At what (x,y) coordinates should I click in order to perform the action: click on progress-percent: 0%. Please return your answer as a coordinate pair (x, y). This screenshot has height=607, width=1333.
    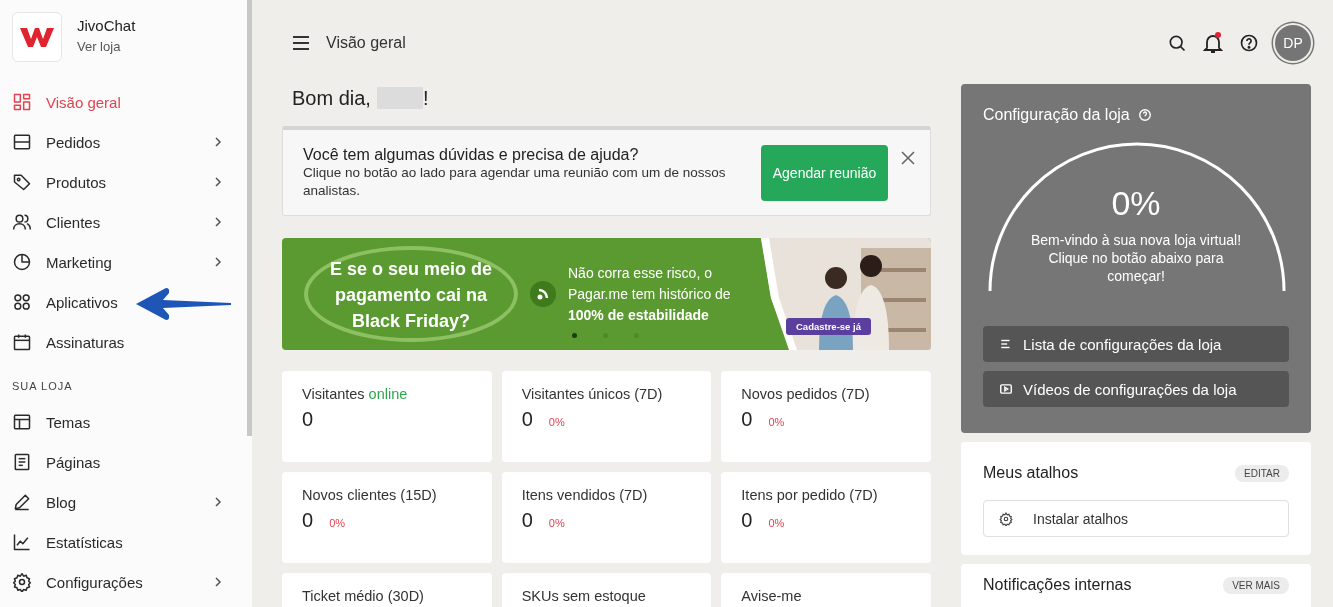
    Looking at the image, I should click on (1136, 203).